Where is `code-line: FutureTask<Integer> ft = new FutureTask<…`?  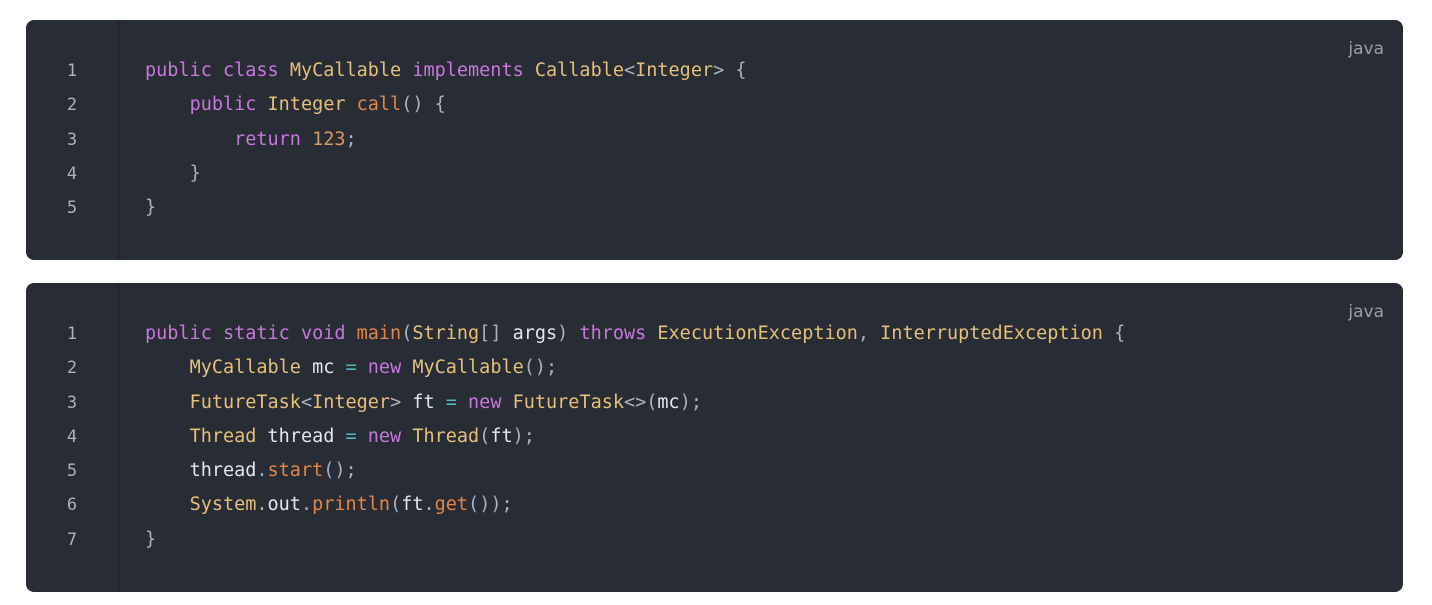 code-line: FutureTask<Integer> ft = new FutureTask<… is located at coordinates (635, 403).